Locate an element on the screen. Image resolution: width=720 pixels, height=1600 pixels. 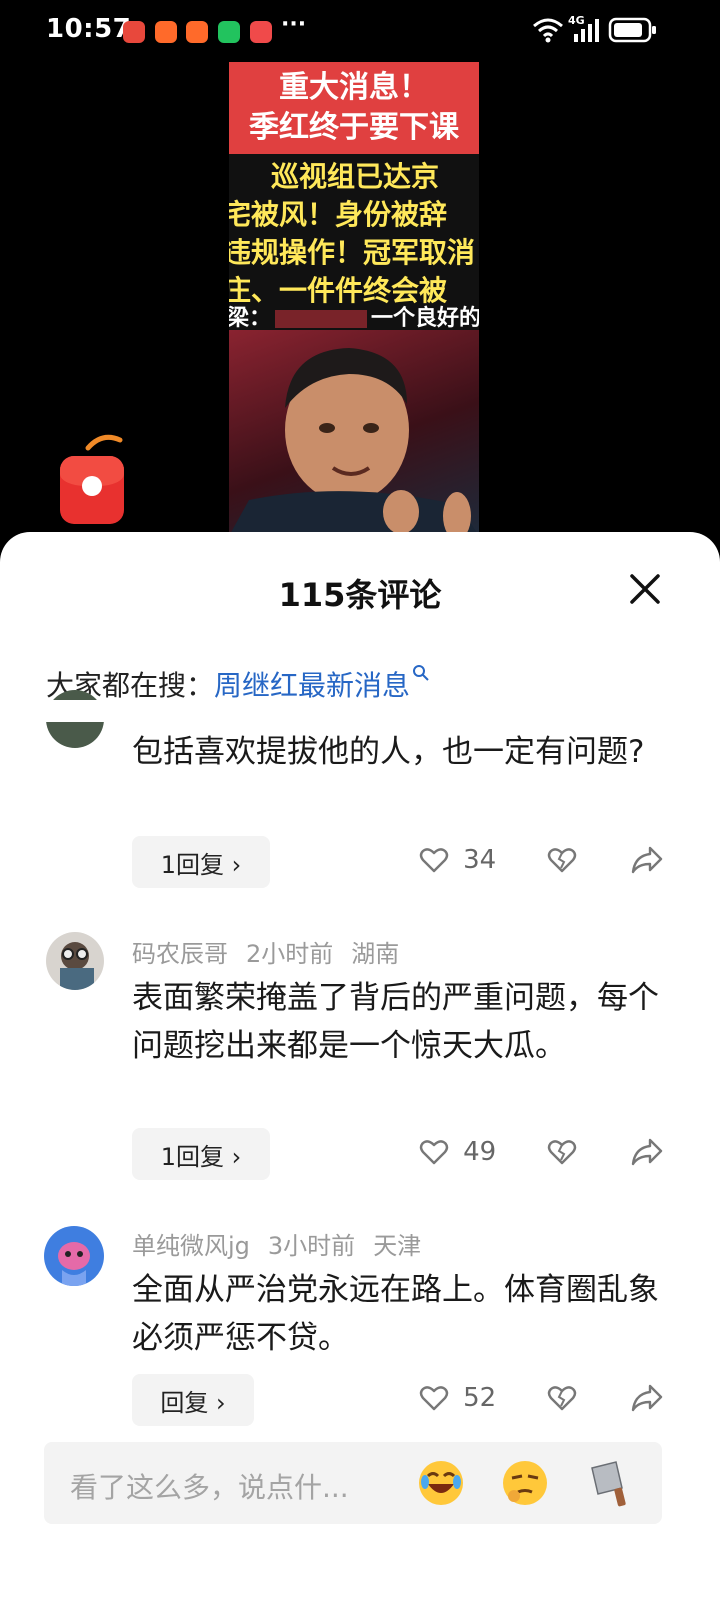
status-time: 10:57 is located at coordinates (89, 29).